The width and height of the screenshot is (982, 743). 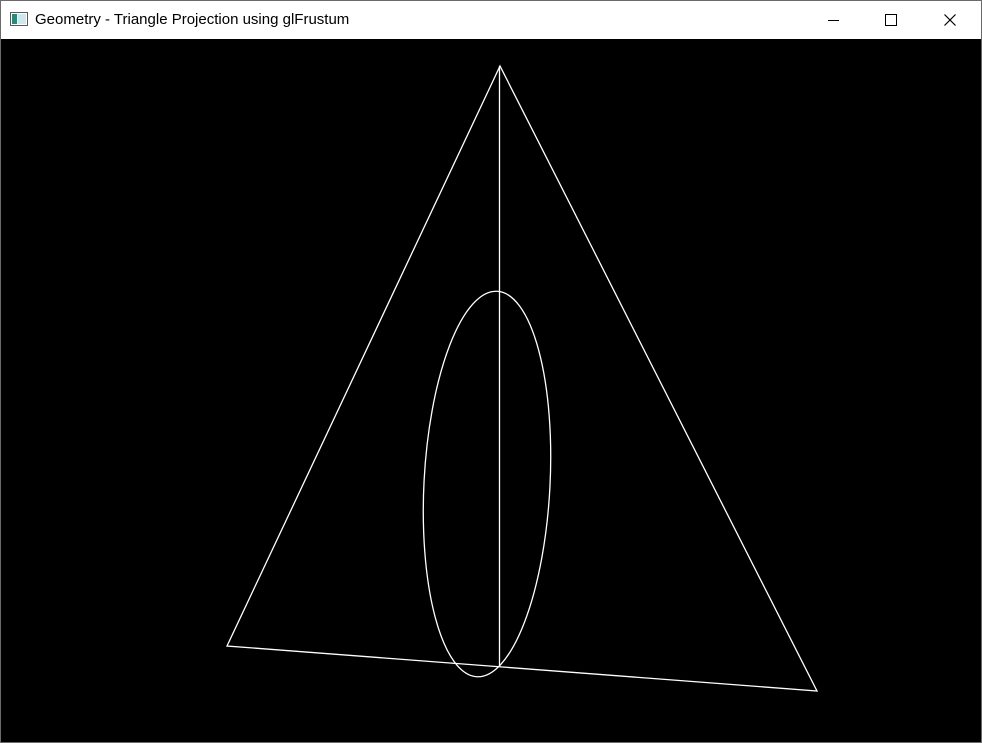 I want to click on projected-ellipse, so click(x=487, y=484).